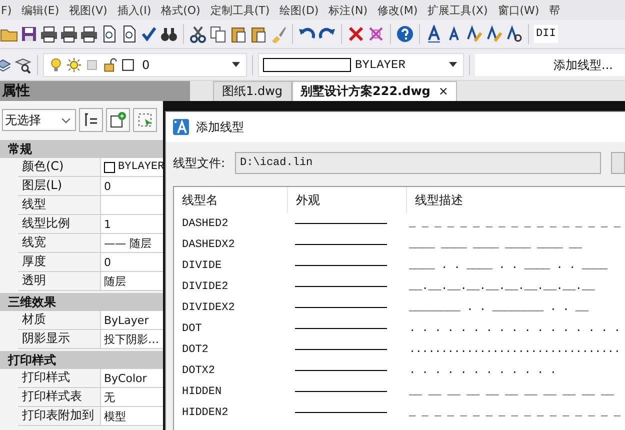 The height and width of the screenshot is (430, 625). What do you see at coordinates (494, 34) in the screenshot?
I see `text-pen-icon` at bounding box center [494, 34].